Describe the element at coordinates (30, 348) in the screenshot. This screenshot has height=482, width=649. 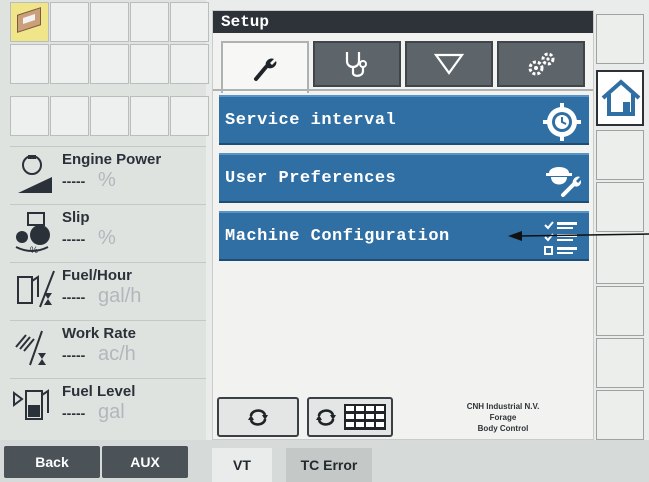
I see `work-rate-icon` at that location.